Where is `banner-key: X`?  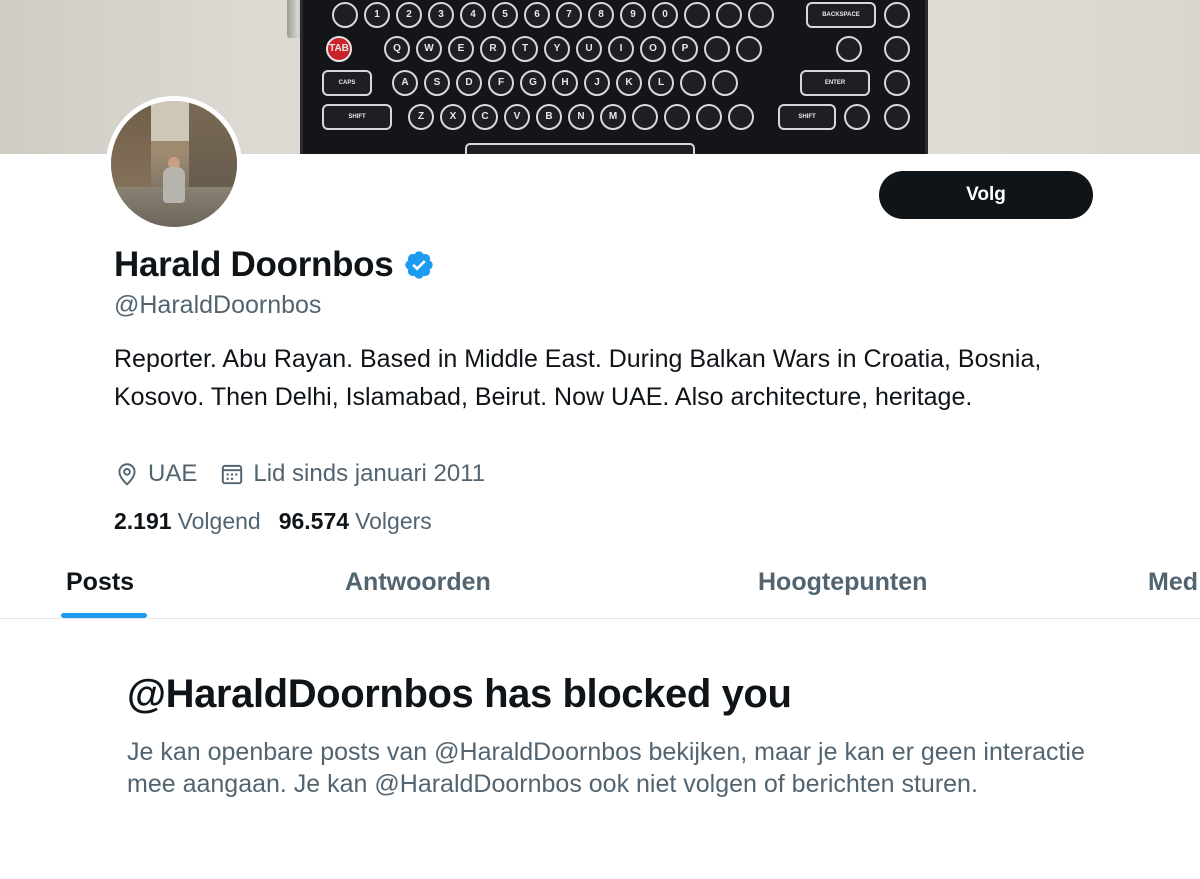
banner-key: X is located at coordinates (453, 117).